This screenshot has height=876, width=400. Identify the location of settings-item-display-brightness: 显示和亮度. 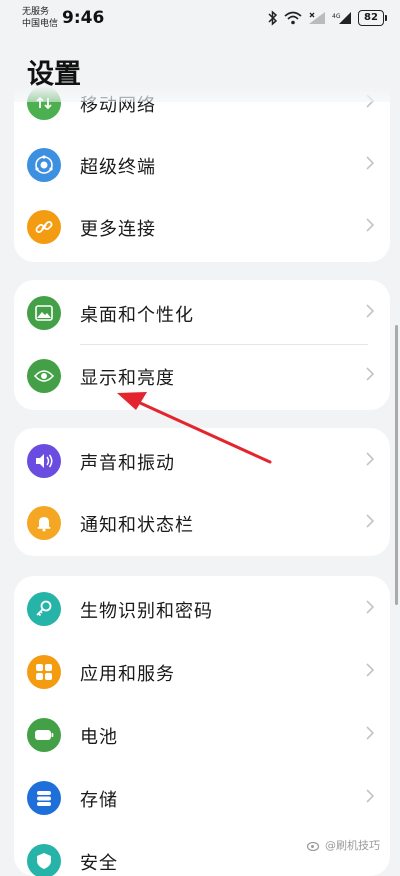
(202, 376).